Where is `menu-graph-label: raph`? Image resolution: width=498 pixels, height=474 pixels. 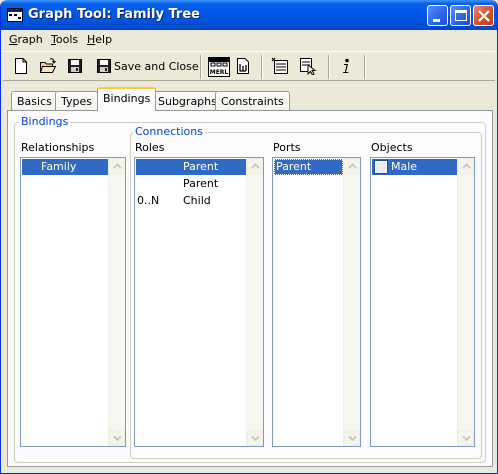
menu-graph-label: raph is located at coordinates (30, 39).